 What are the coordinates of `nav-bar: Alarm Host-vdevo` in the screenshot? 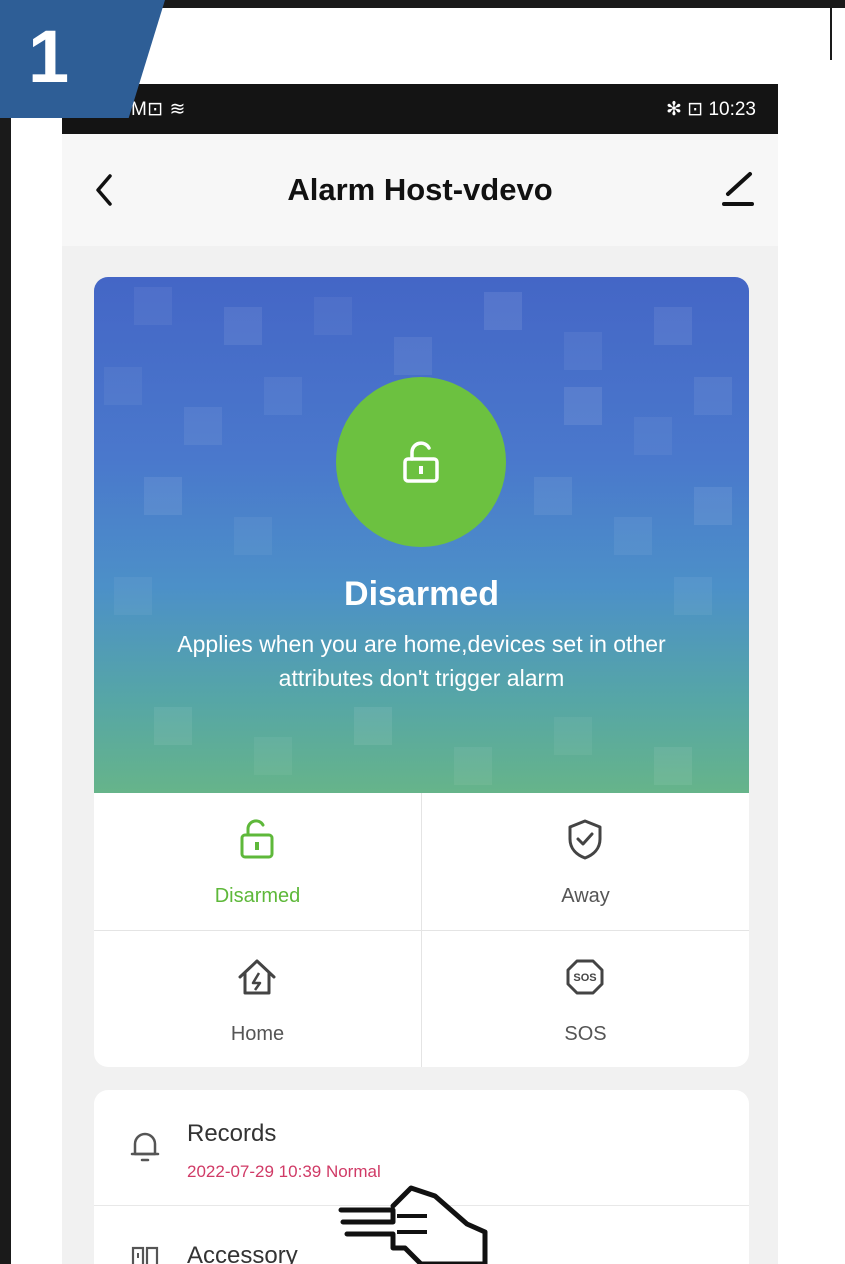 It's located at (420, 190).